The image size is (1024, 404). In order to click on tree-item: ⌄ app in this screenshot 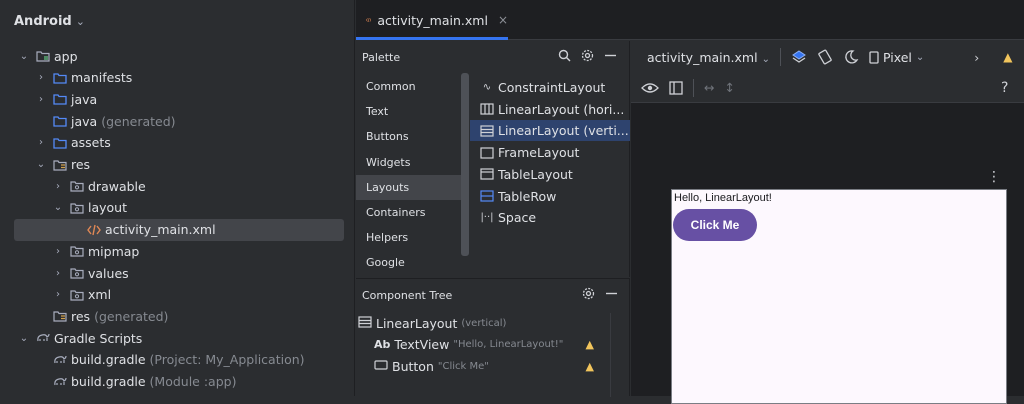, I will do `click(177, 56)`.